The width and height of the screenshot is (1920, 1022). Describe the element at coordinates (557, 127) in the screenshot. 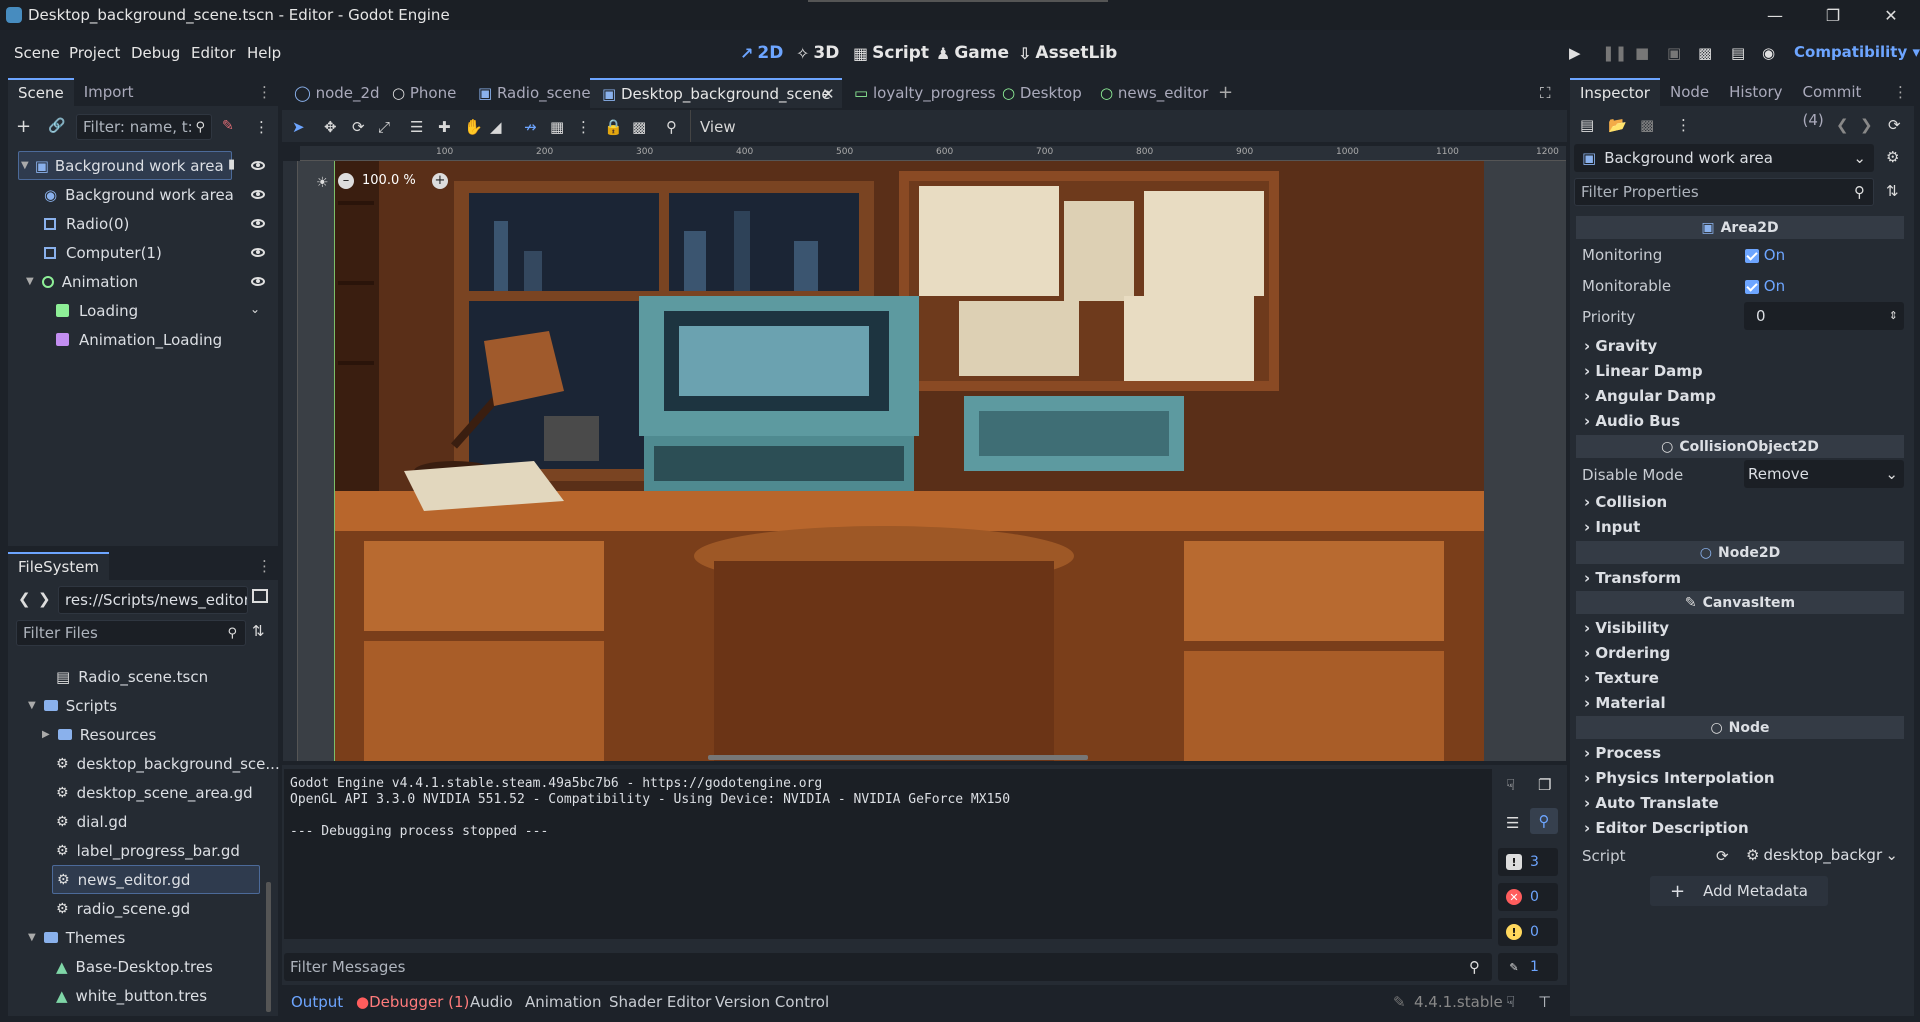

I see `grid-snap-icon: ▦` at that location.